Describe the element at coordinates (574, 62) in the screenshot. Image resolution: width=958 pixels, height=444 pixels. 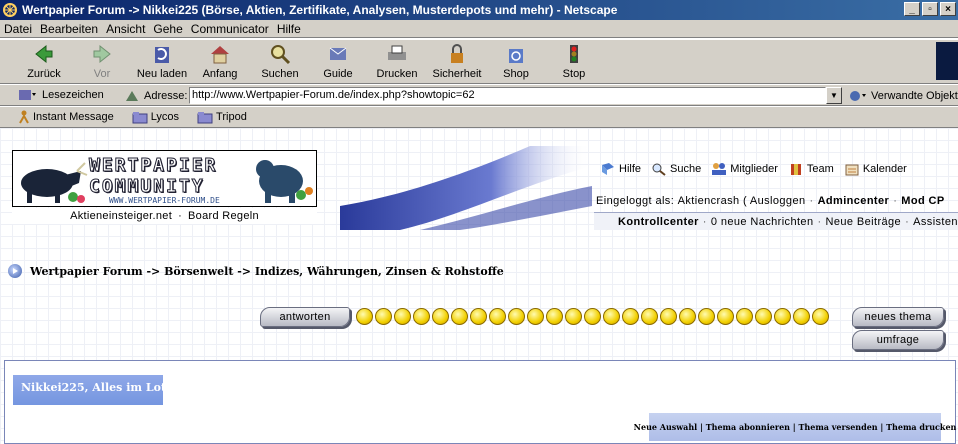
I see `stop-button: Stop` at that location.